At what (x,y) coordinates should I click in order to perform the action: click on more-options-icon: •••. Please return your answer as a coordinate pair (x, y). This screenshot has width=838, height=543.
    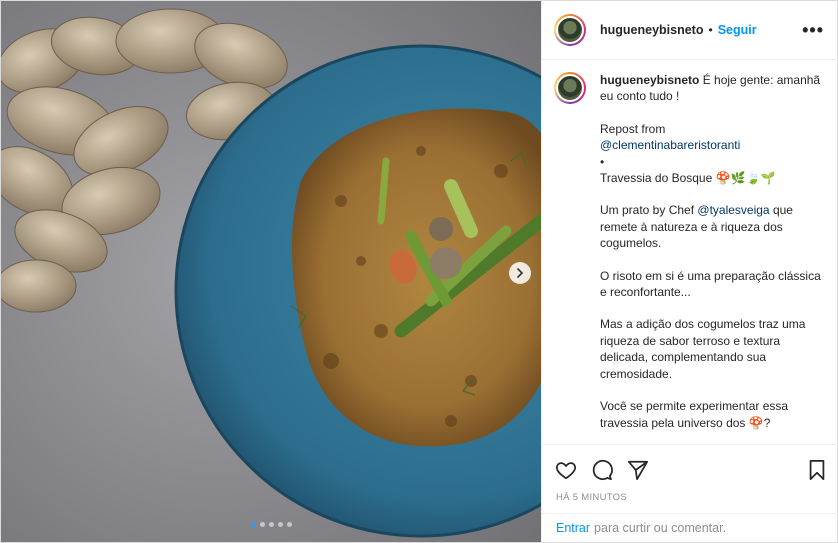
    Looking at the image, I should click on (813, 30).